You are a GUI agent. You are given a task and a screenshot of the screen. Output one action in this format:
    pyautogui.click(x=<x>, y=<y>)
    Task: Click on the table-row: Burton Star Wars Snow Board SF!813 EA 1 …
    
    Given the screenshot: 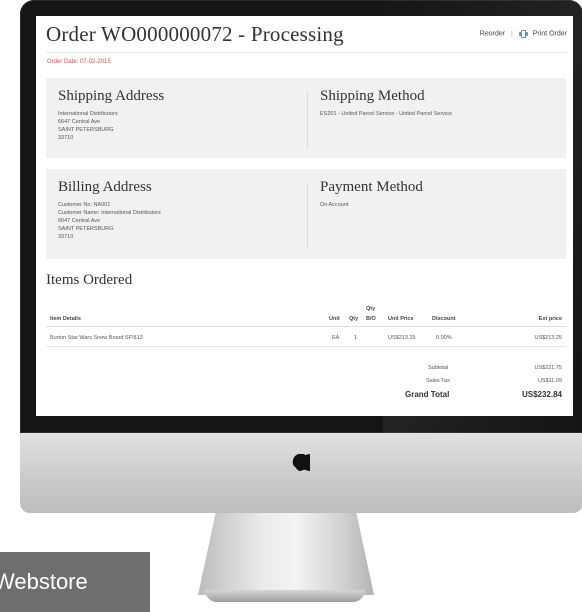 What is the action you would take?
    pyautogui.click(x=306, y=339)
    